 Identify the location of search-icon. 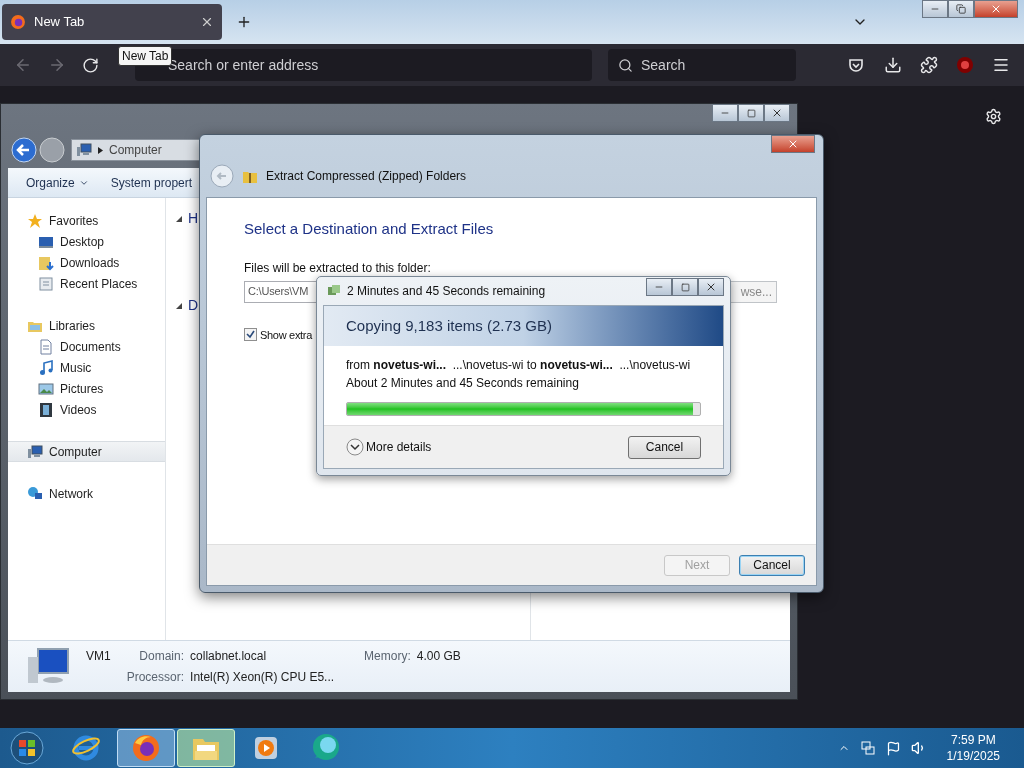
(625, 65).